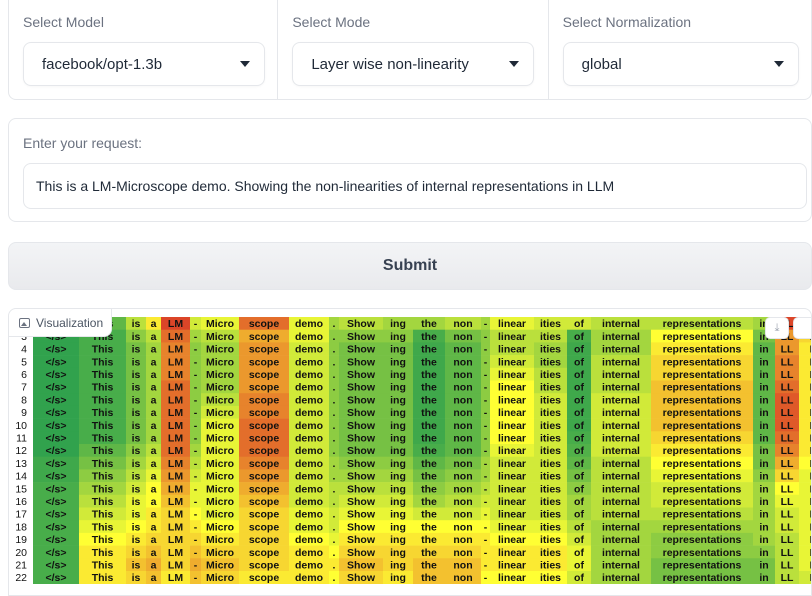 The width and height of the screenshot is (812, 596). What do you see at coordinates (680, 64) in the screenshot?
I see `normalization-select: global` at bounding box center [680, 64].